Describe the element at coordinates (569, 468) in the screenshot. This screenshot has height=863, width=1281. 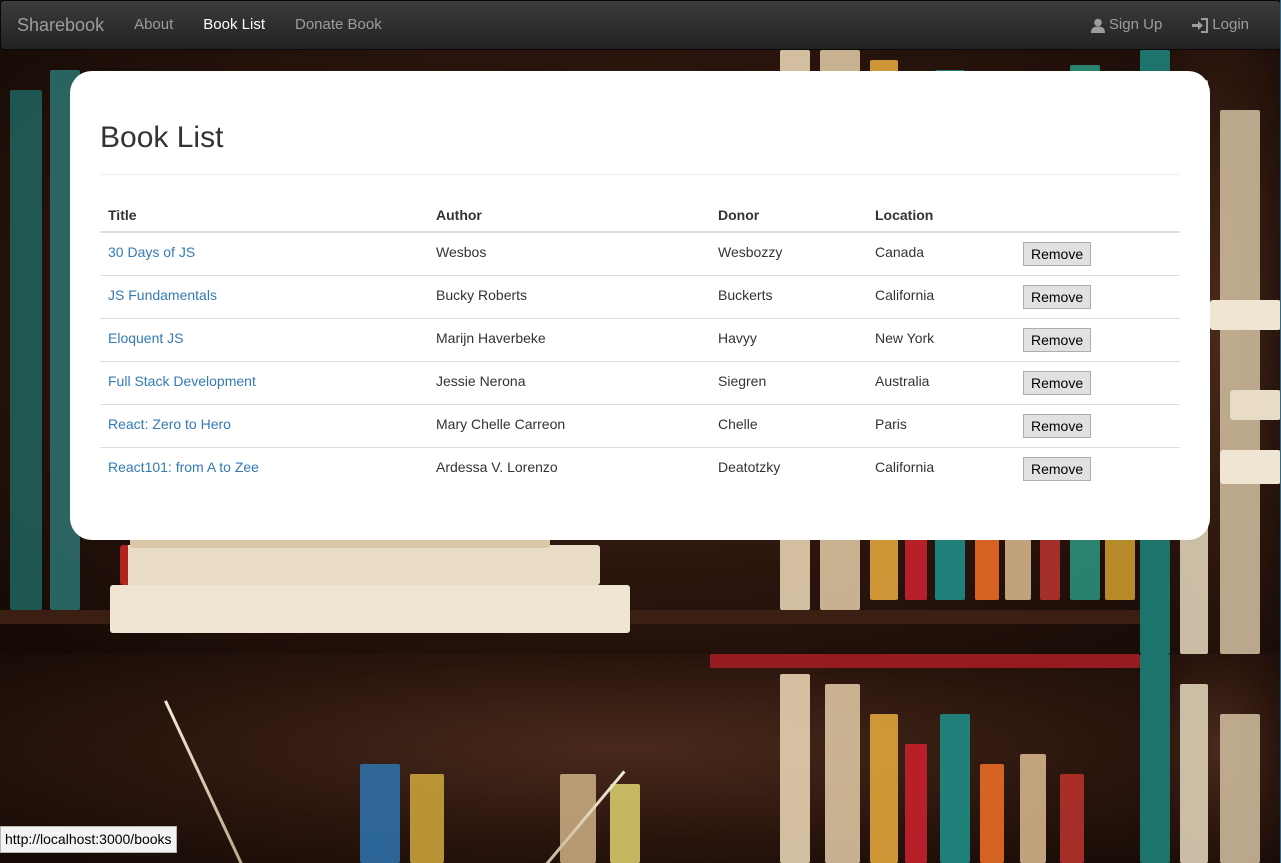
I see `book-author: Ardessa V. Lorenzo` at that location.